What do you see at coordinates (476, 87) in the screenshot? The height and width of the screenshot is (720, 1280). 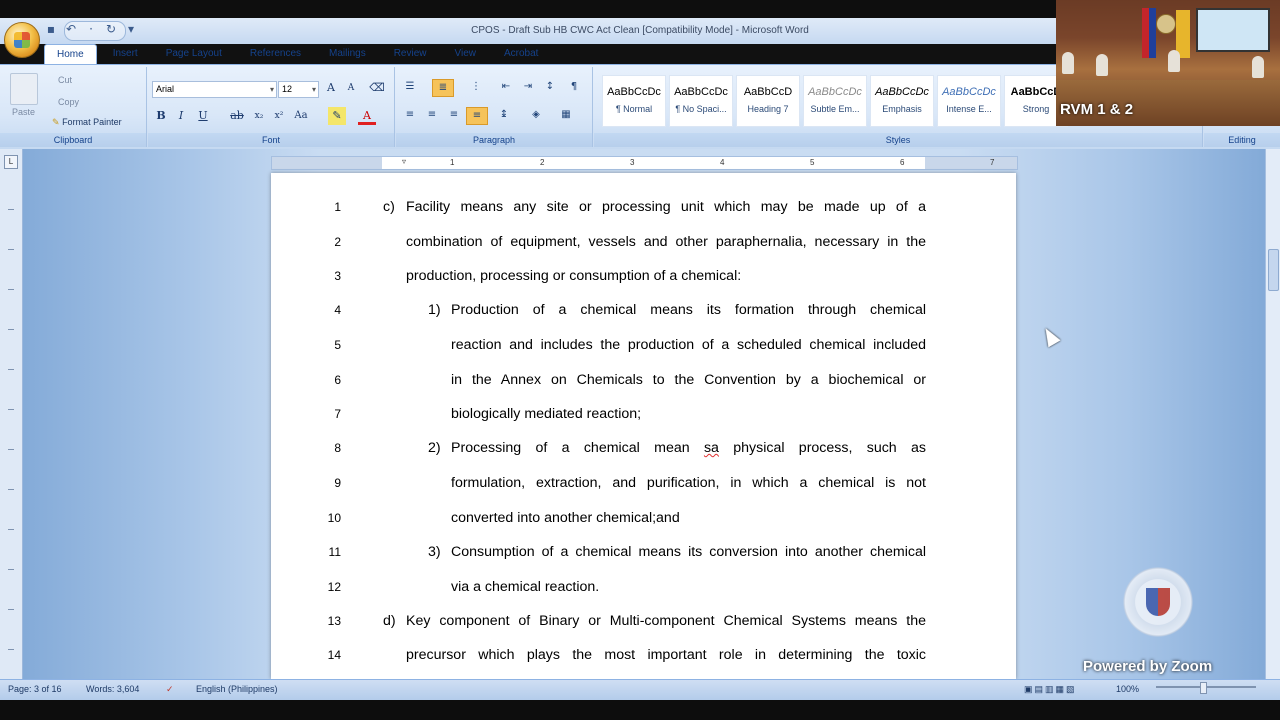 I see `multilevel-list-icon: ⋮` at bounding box center [476, 87].